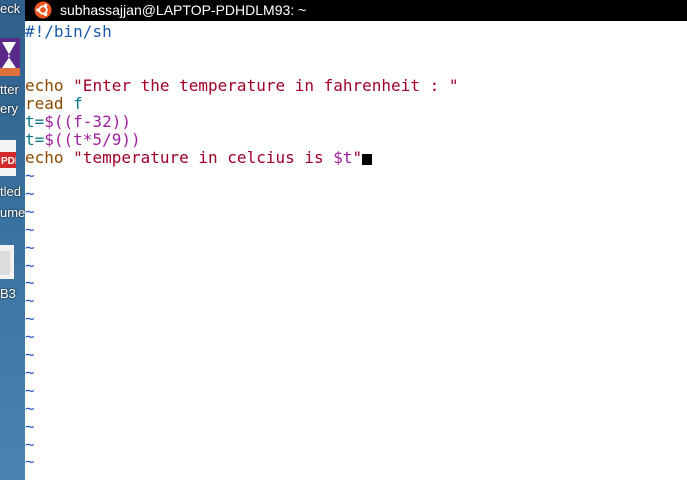 This screenshot has height=480, width=687. What do you see at coordinates (343, 157) in the screenshot?
I see `echo-result-variable: $t` at bounding box center [343, 157].